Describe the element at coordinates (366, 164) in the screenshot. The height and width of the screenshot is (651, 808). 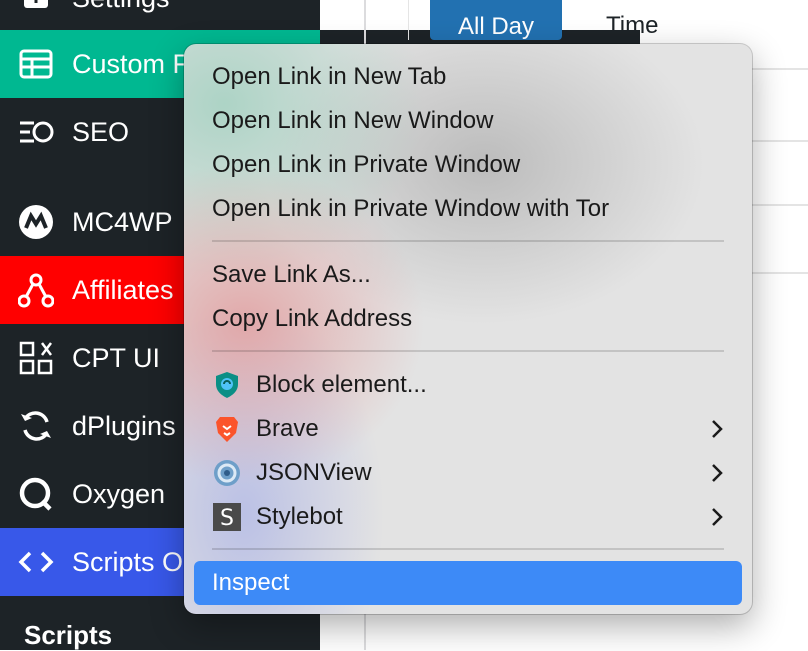
I see `menu-item-label: Open Link in Private Window` at that location.